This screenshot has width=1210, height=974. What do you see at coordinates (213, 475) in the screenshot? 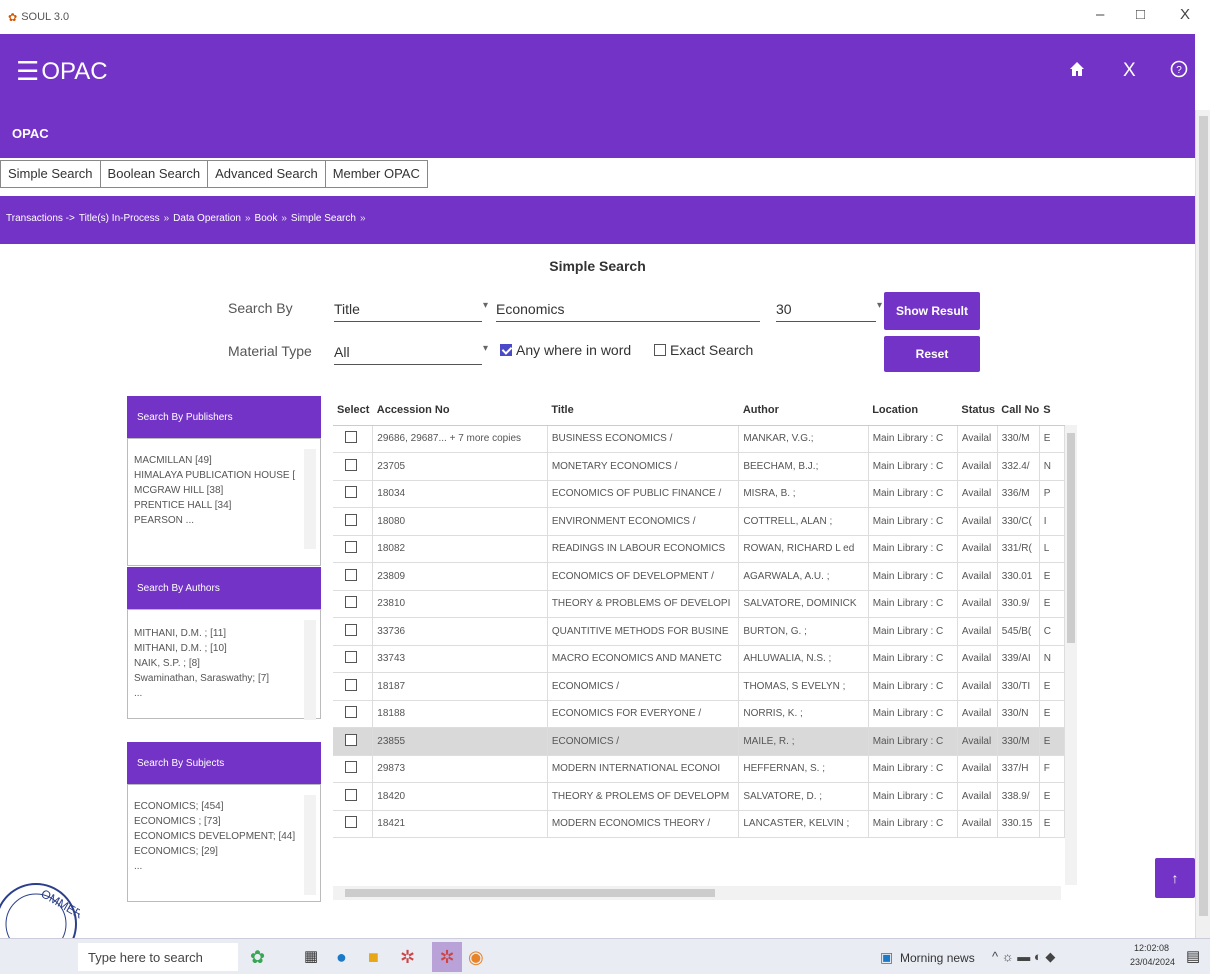
I see `facet-item: HIMALAYA PUBLICATION HOUSE [` at bounding box center [213, 475].